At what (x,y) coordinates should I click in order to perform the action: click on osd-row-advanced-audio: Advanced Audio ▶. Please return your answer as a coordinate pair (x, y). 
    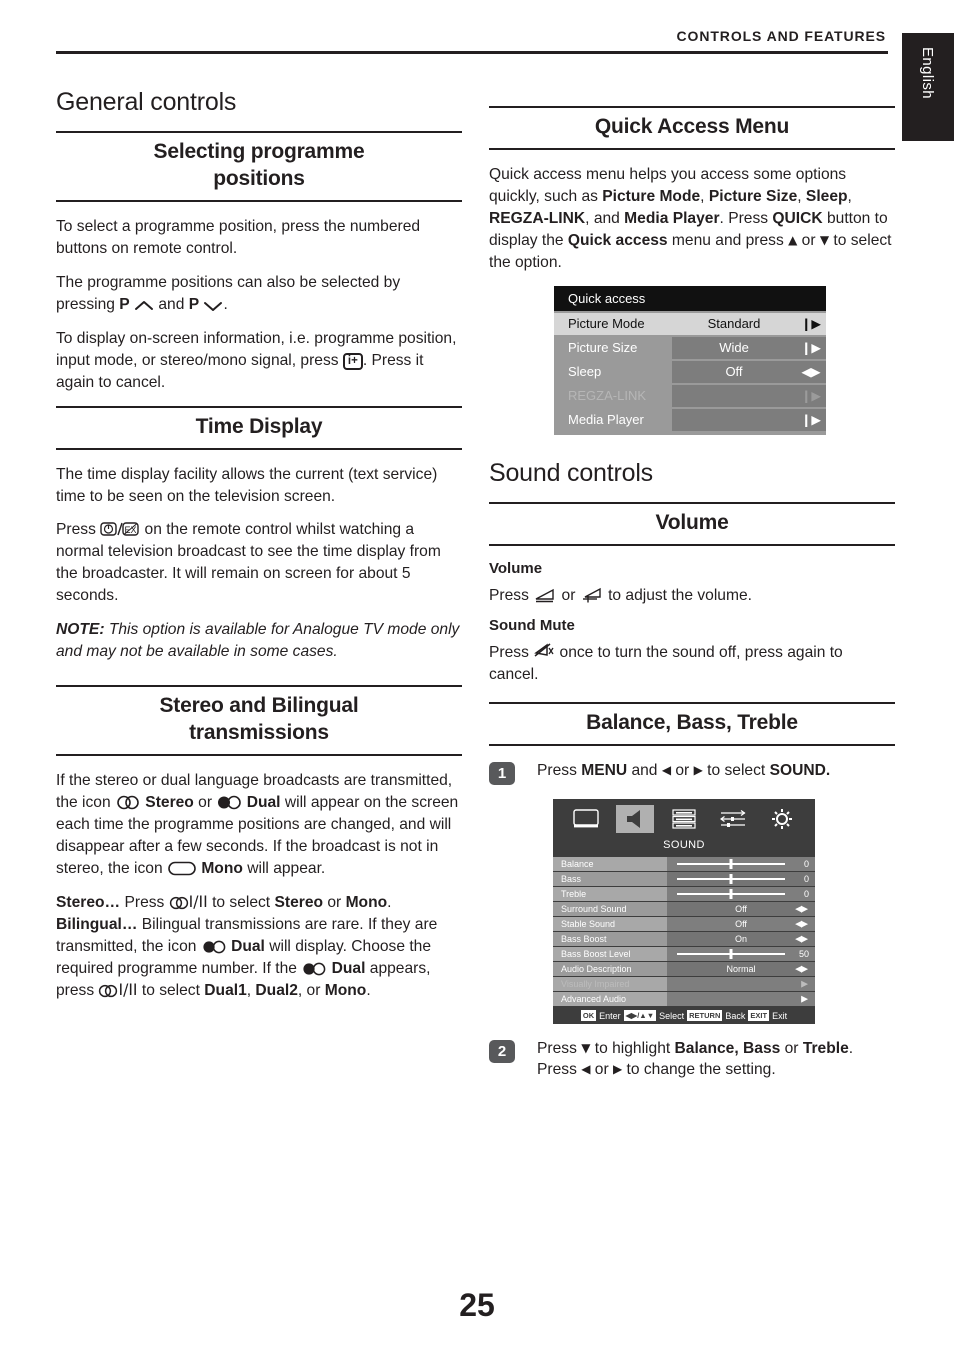
    Looking at the image, I should click on (684, 998).